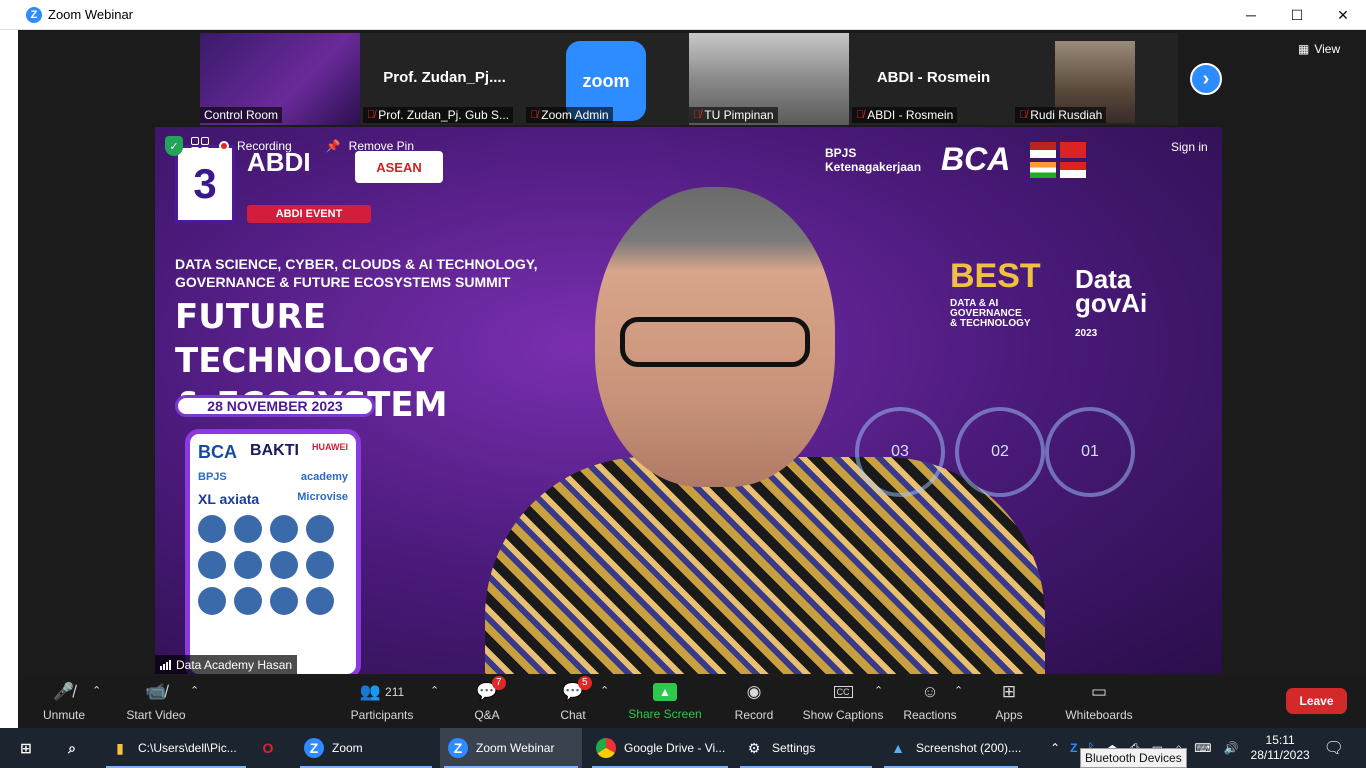  Describe the element at coordinates (34, 14) in the screenshot. I see `zoom-app-icon: Z` at that location.